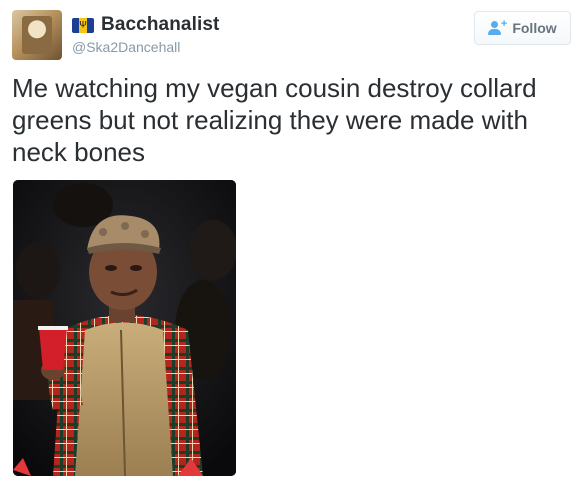 This screenshot has width=582, height=482. I want to click on author-handle: @Ska2Dancehall, so click(126, 47).